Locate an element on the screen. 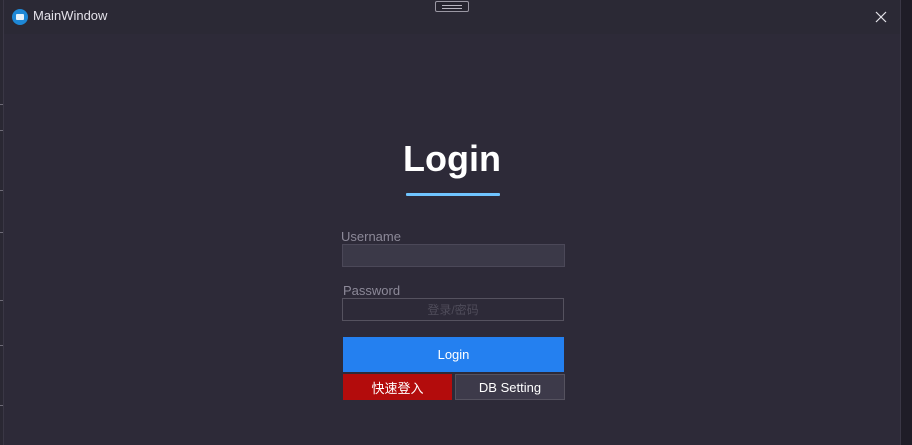 This screenshot has width=912, height=445. username-label: Username is located at coordinates (371, 236).